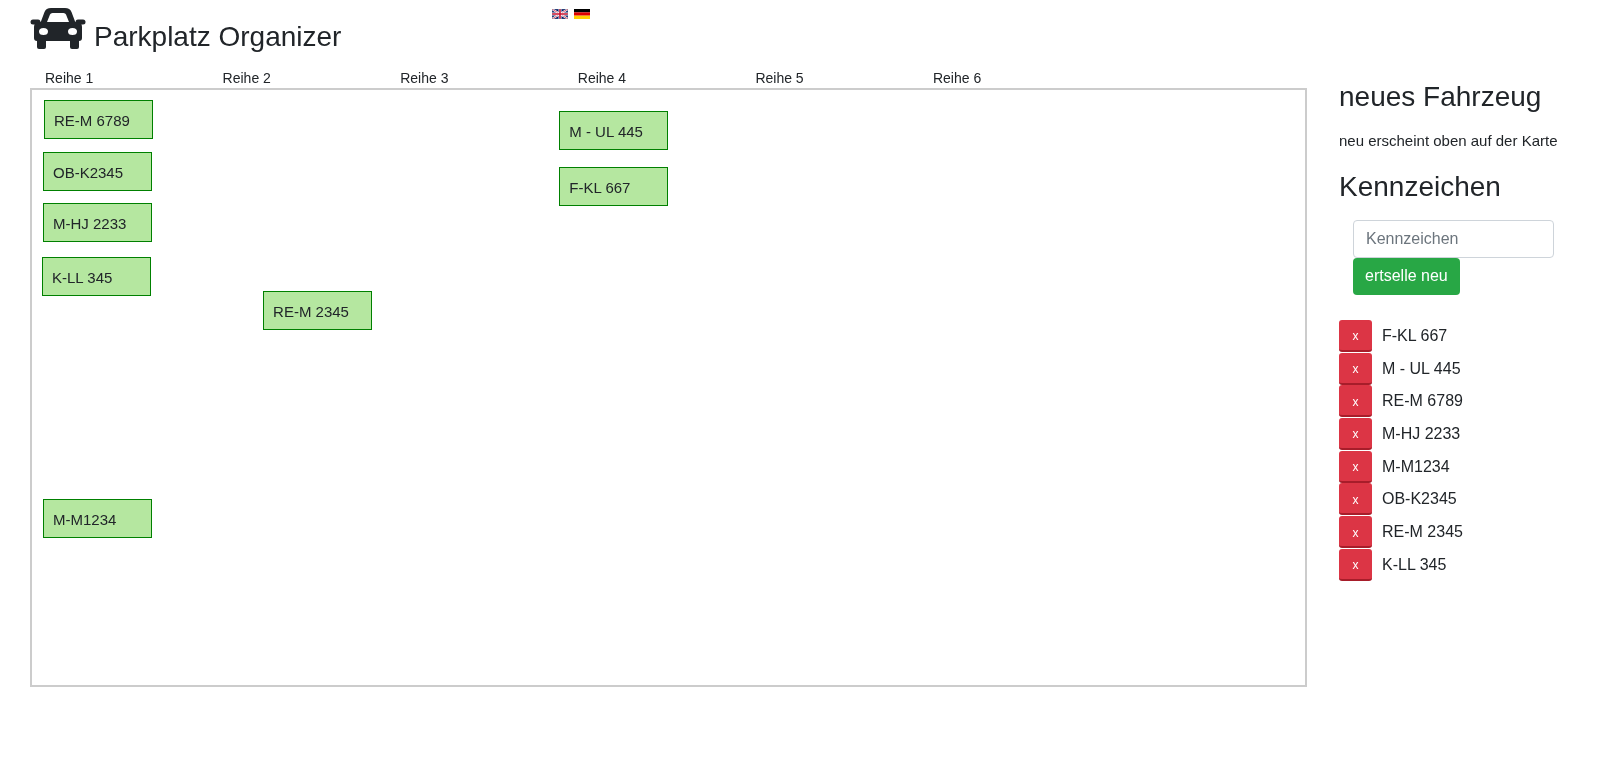 The height and width of the screenshot is (768, 1600). Describe the element at coordinates (1415, 335) in the screenshot. I see `plate-text: F-KL 667` at that location.